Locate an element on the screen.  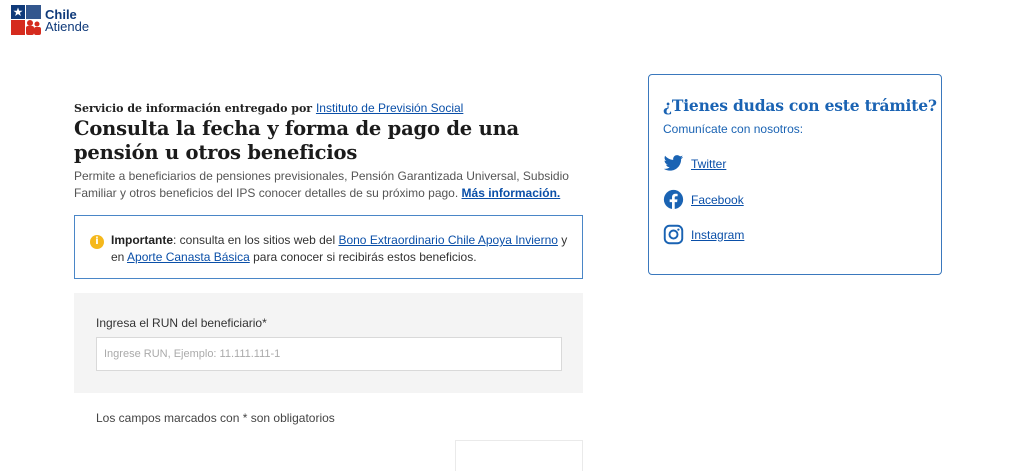
more-info-link: Más información. is located at coordinates (511, 193).